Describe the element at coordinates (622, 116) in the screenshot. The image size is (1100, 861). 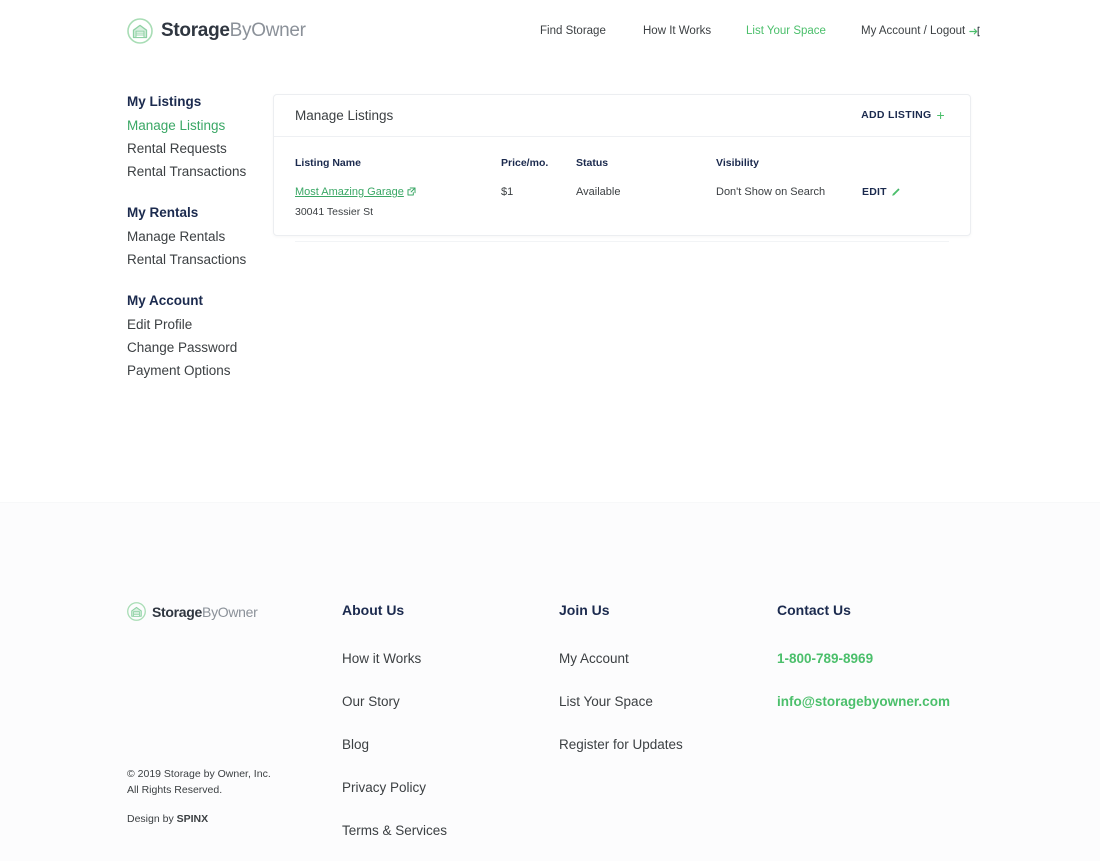
I see `card-header: Manage Listings ADD LISTING +` at that location.